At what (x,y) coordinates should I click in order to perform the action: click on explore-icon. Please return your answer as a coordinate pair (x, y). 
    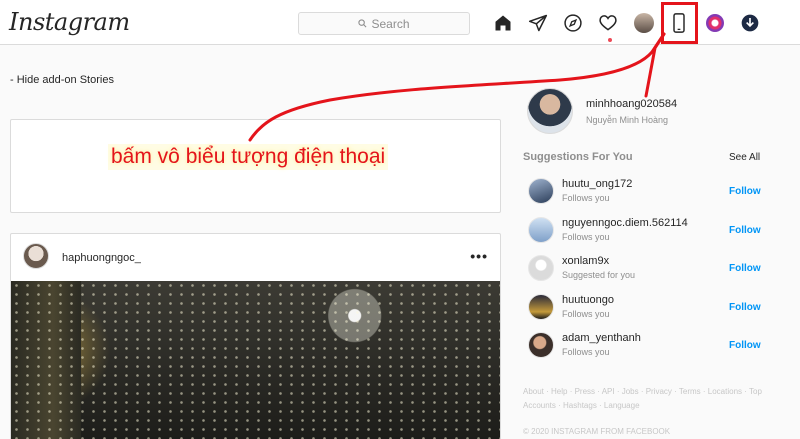
    Looking at the image, I should click on (573, 23).